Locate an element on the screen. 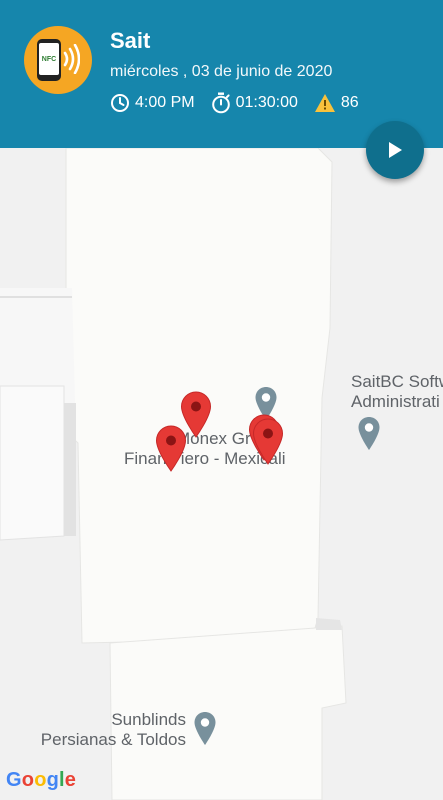  page-title: Sait is located at coordinates (130, 40).